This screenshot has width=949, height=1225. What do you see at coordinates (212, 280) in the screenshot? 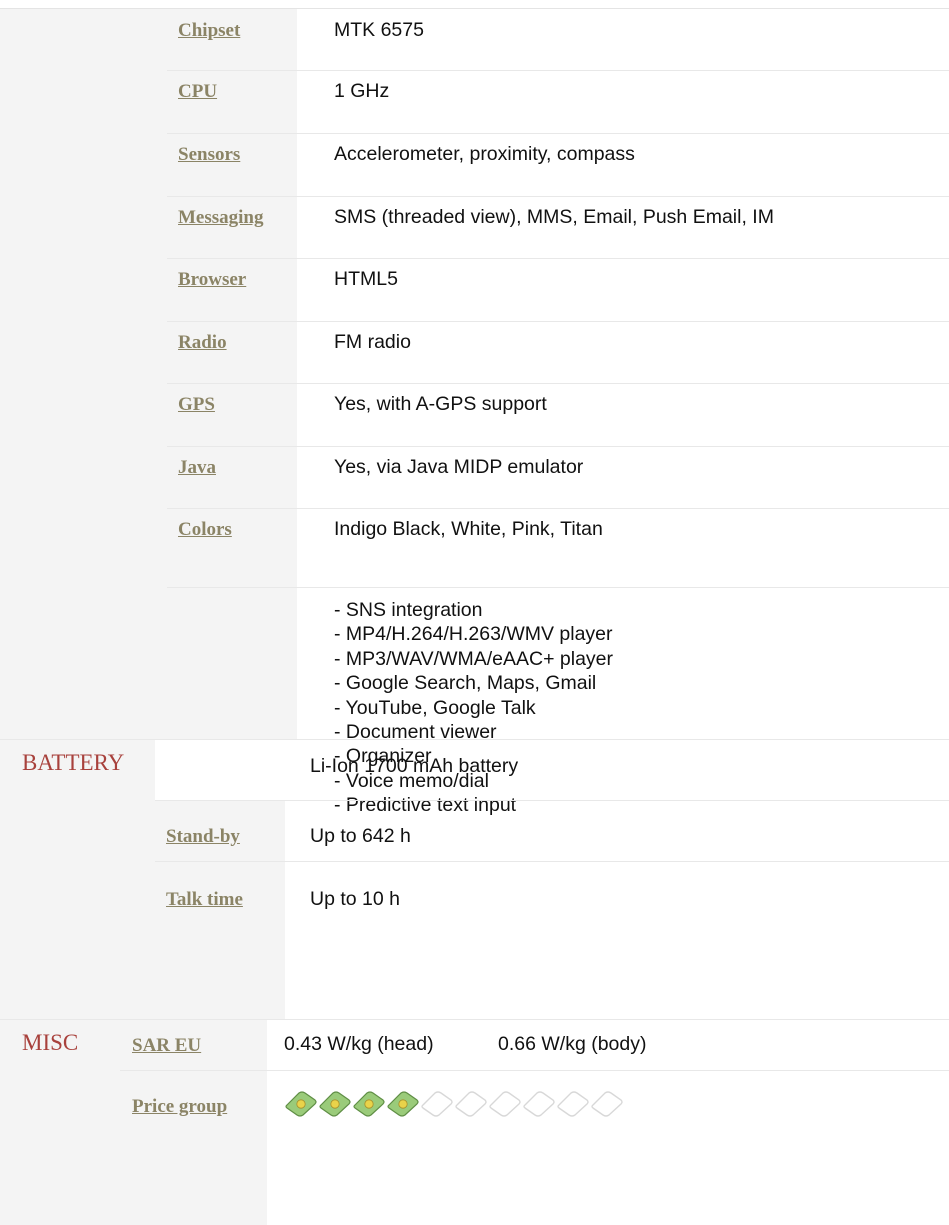
I see `spec-label-browser: Browser` at bounding box center [212, 280].